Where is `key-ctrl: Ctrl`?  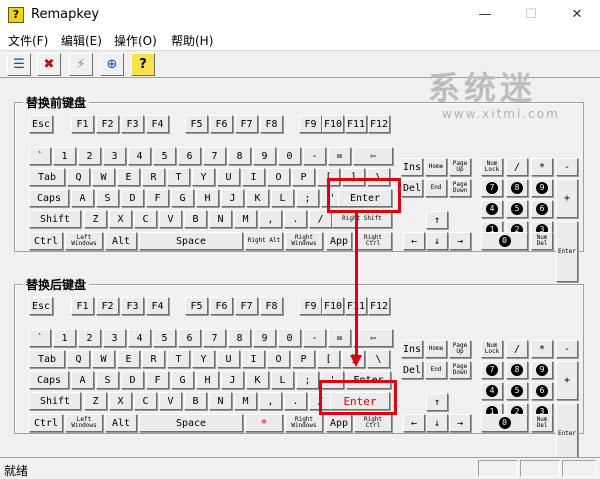 key-ctrl: Ctrl is located at coordinates (46, 241).